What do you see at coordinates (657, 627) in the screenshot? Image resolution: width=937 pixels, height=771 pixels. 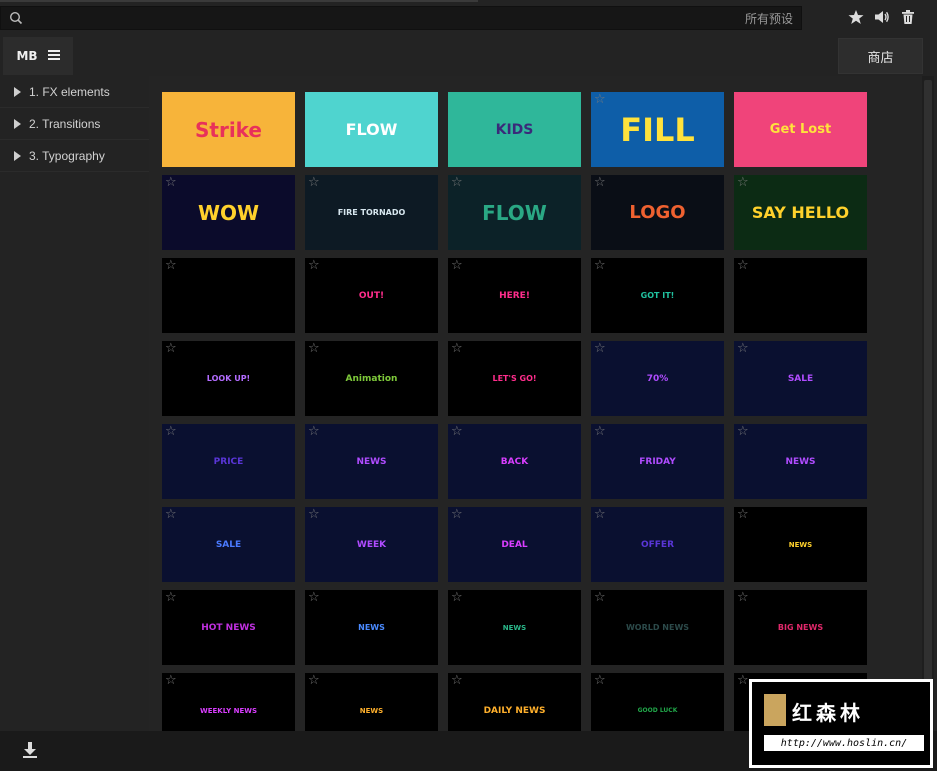 I see `preset-thumbnail: WORLD NEWS ☆` at bounding box center [657, 627].